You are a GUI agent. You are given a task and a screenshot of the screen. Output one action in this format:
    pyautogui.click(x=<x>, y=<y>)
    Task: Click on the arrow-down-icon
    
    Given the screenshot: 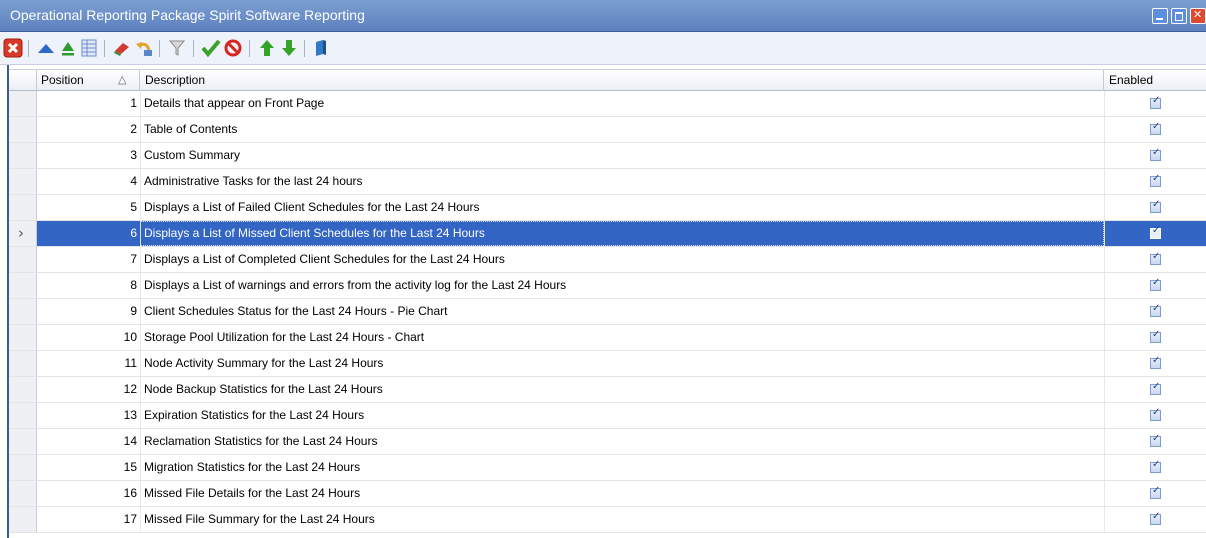 What is the action you would take?
    pyautogui.click(x=289, y=48)
    